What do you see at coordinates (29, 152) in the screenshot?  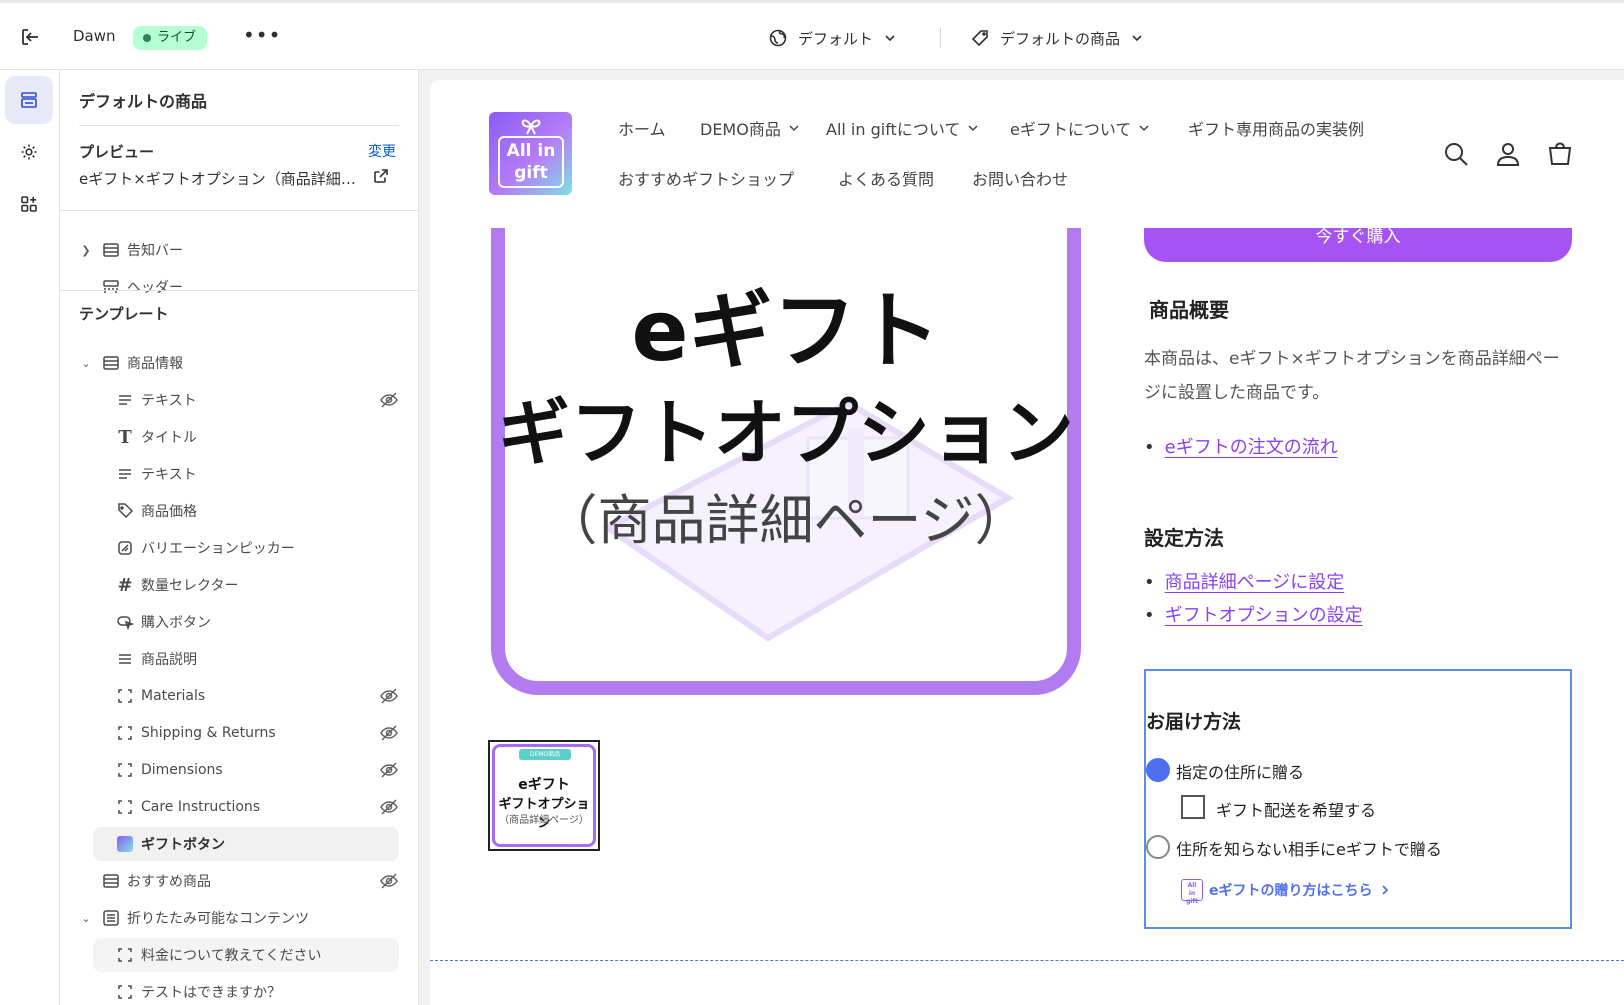 I see `theme-settings-tab` at bounding box center [29, 152].